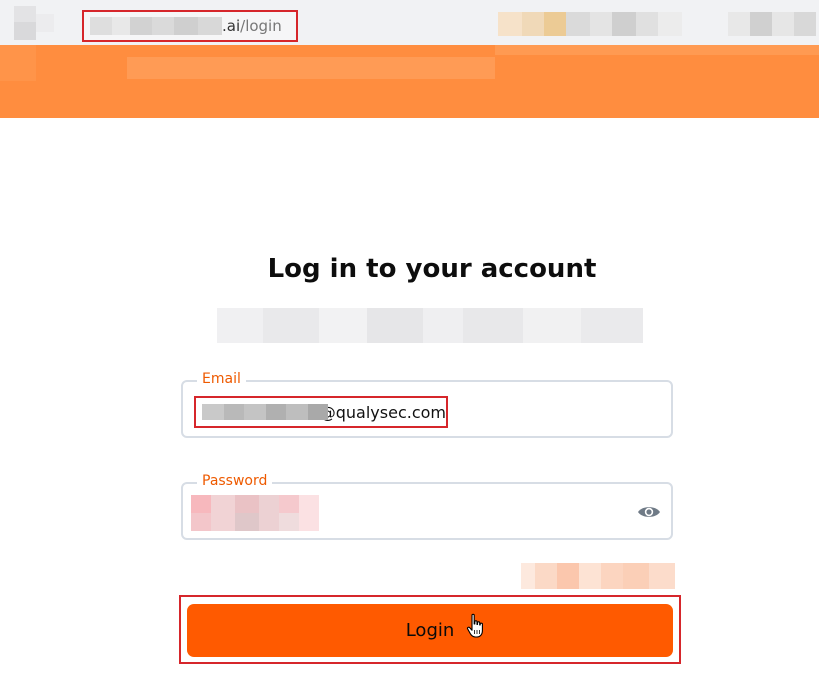 The image size is (819, 675). Describe the element at coordinates (382, 412) in the screenshot. I see `email-domain: @qualysec.com` at that location.